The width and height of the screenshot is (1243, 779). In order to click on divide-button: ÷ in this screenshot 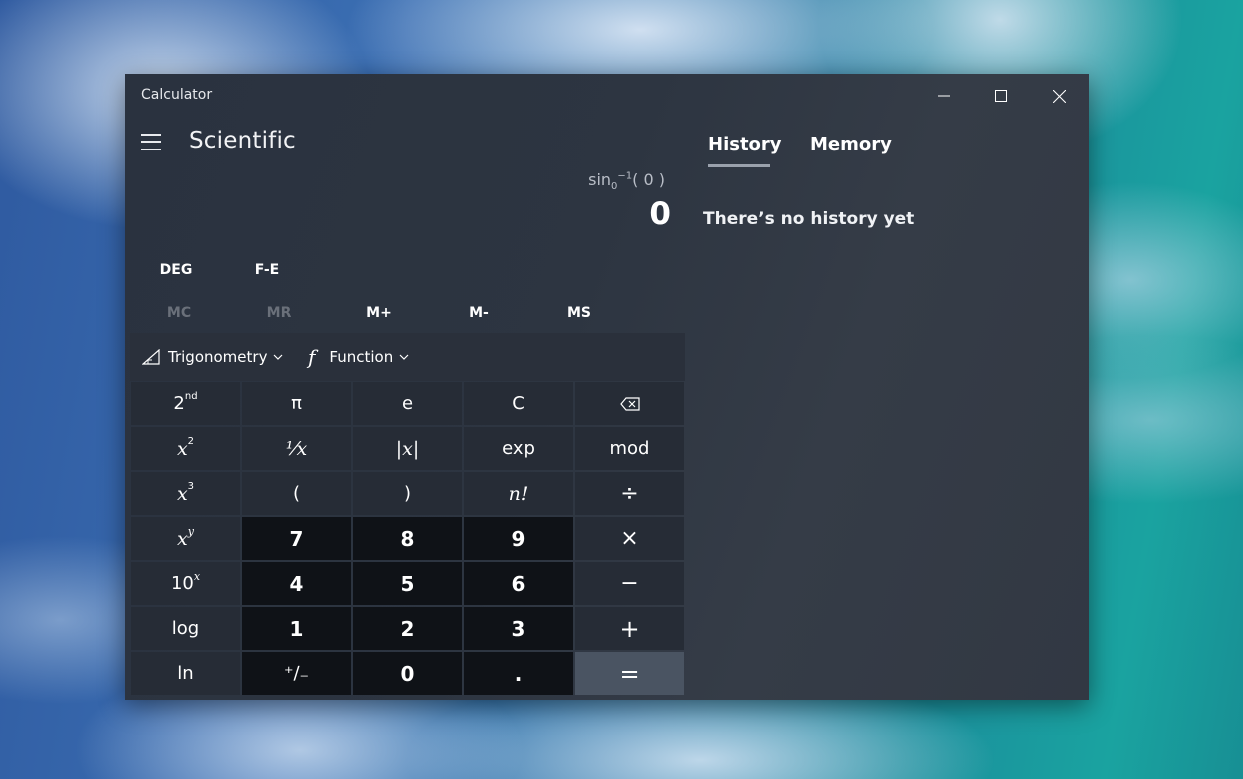, I will do `click(629, 493)`.